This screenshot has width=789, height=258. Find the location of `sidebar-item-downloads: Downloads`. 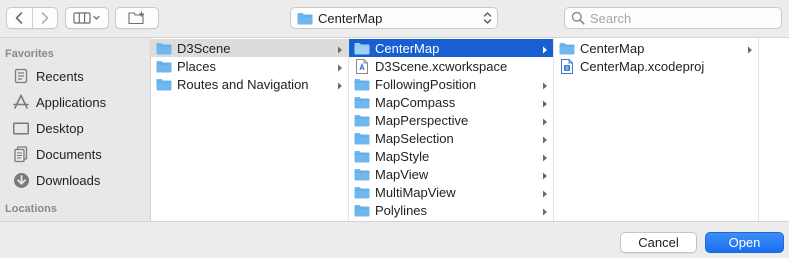

sidebar-item-downloads: Downloads is located at coordinates (75, 180).